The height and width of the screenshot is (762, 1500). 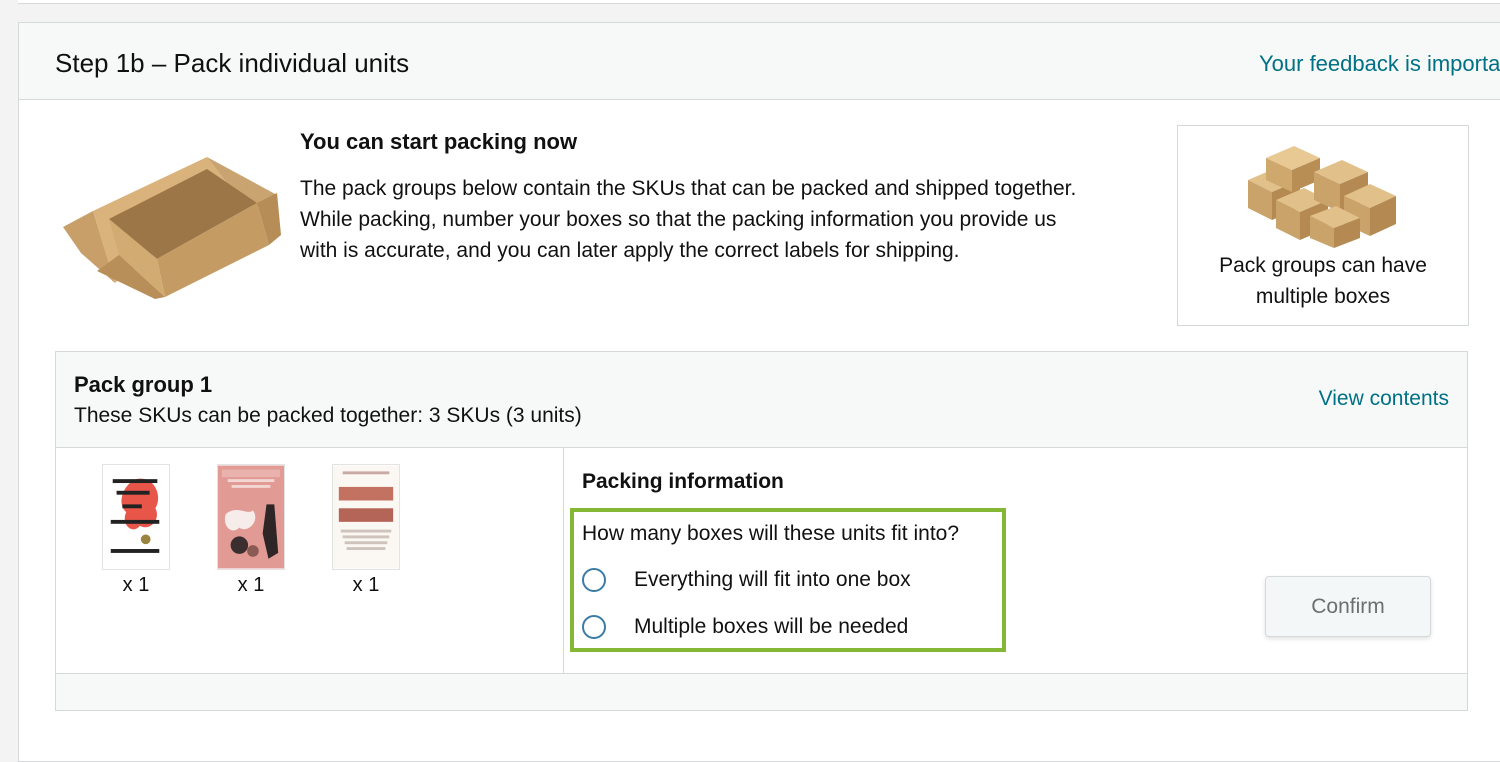 I want to click on pack-groups-tip-card: Pack groups can have multiple boxes, so click(x=1323, y=225).